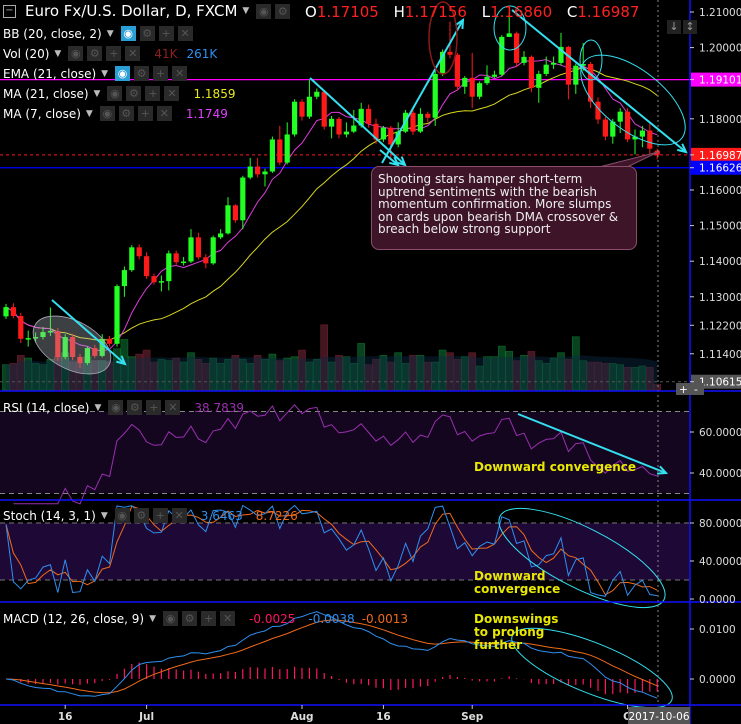 This screenshot has width=741, height=724. What do you see at coordinates (166, 53) in the screenshot?
I see `vol-value: 41K` at bounding box center [166, 53].